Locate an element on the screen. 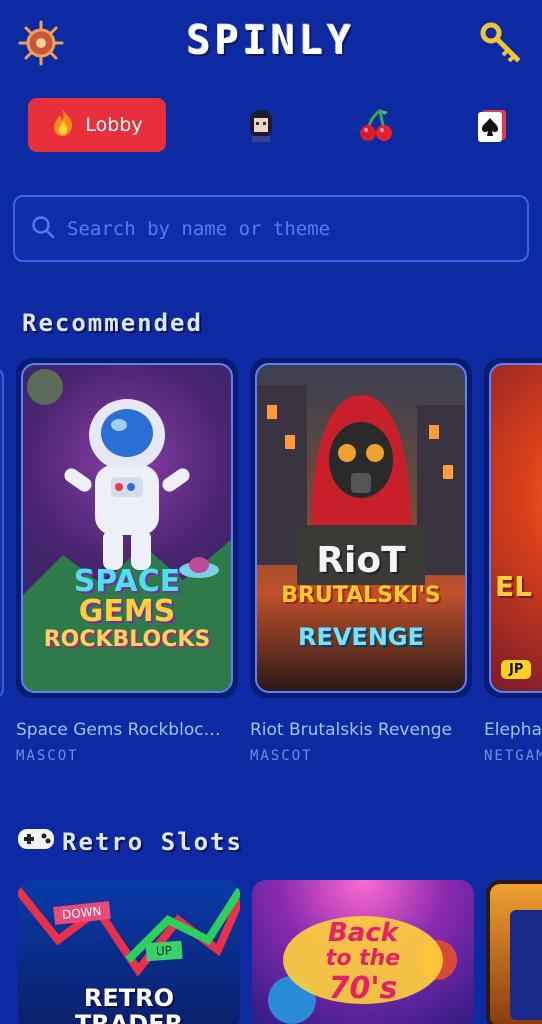  retro-slots-carousel: DOWN UP RETRO TRADER Back to the 70's is located at coordinates (271, 952).